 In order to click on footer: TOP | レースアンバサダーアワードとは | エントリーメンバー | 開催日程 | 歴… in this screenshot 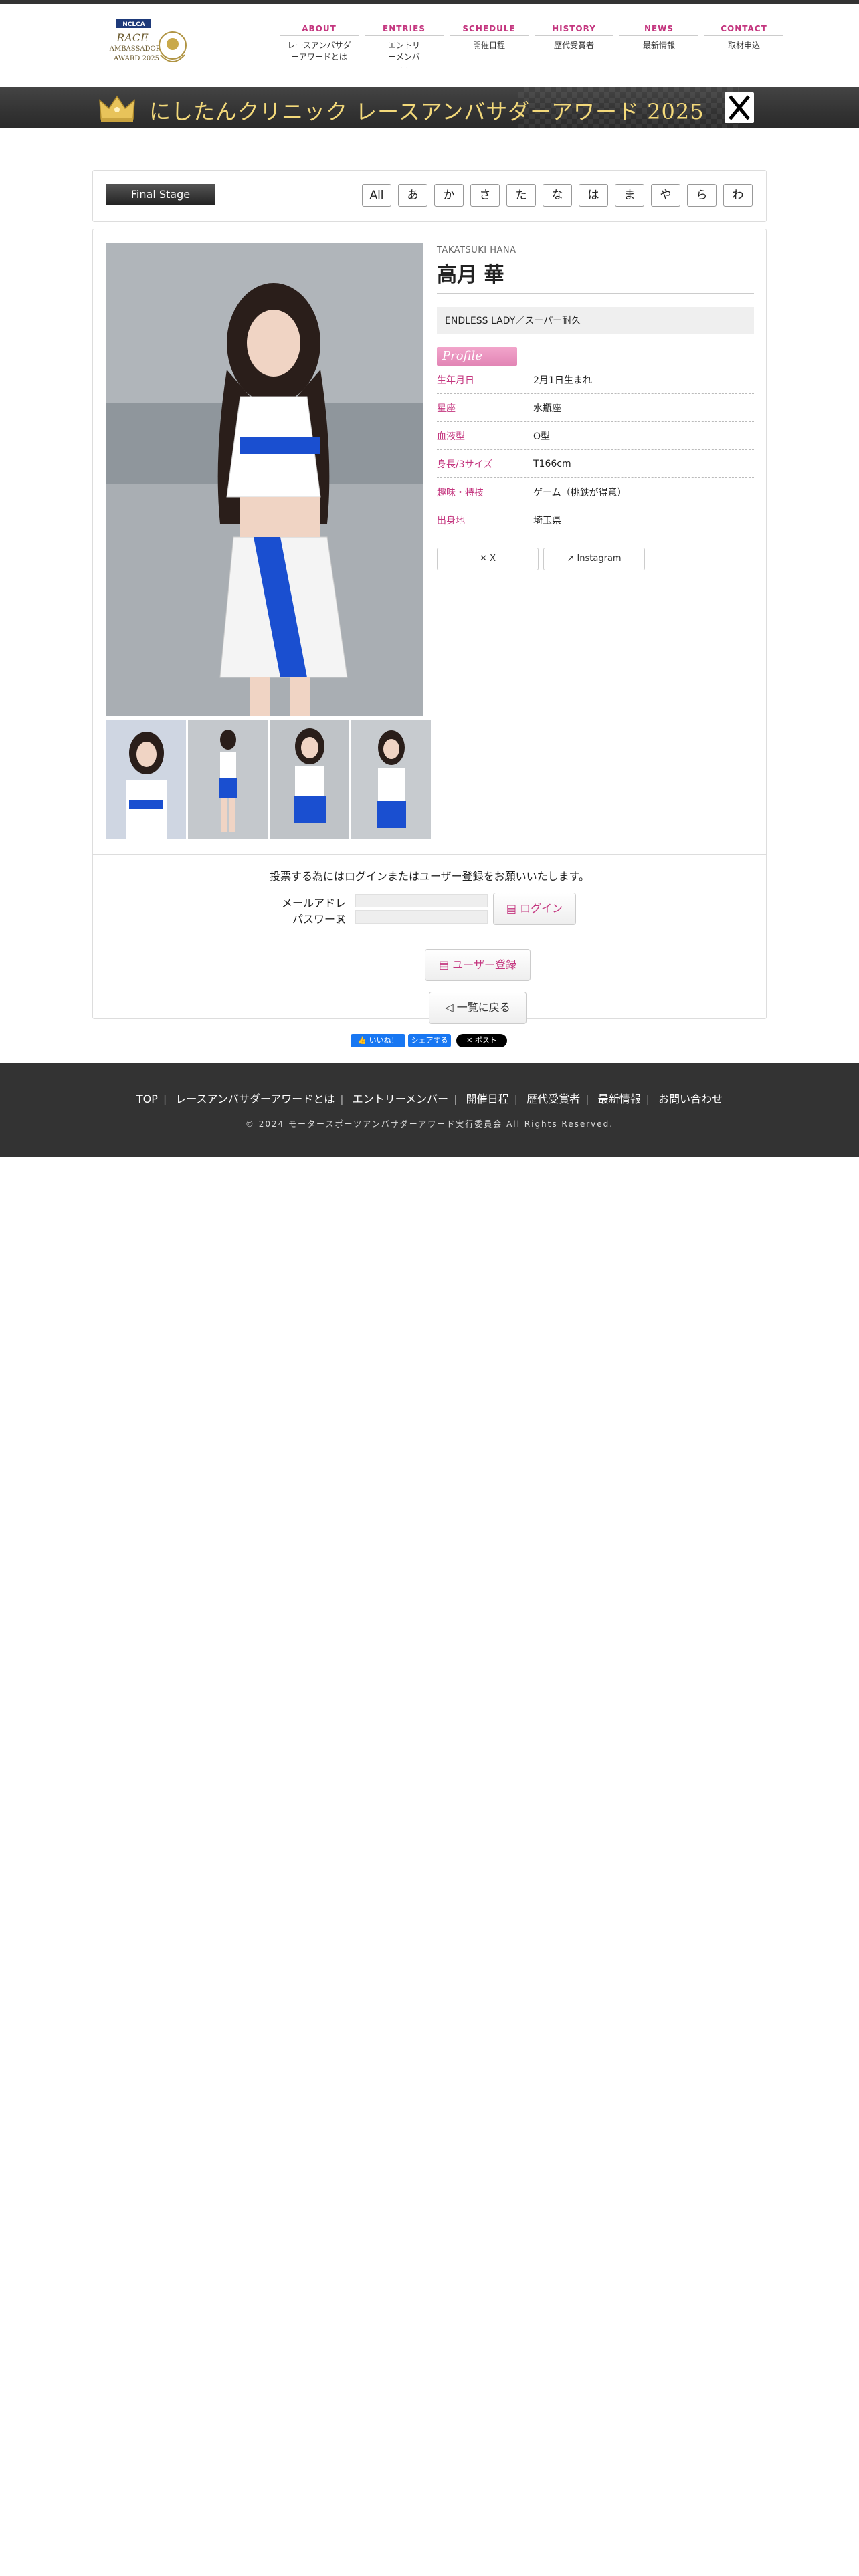, I will do `click(429, 1110)`.